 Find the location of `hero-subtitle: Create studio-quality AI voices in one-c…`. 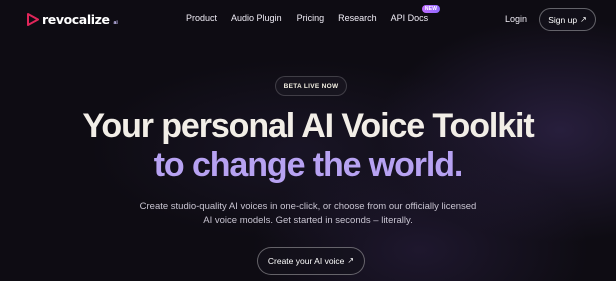

hero-subtitle: Create studio-quality AI voices in one-c… is located at coordinates (308, 214).